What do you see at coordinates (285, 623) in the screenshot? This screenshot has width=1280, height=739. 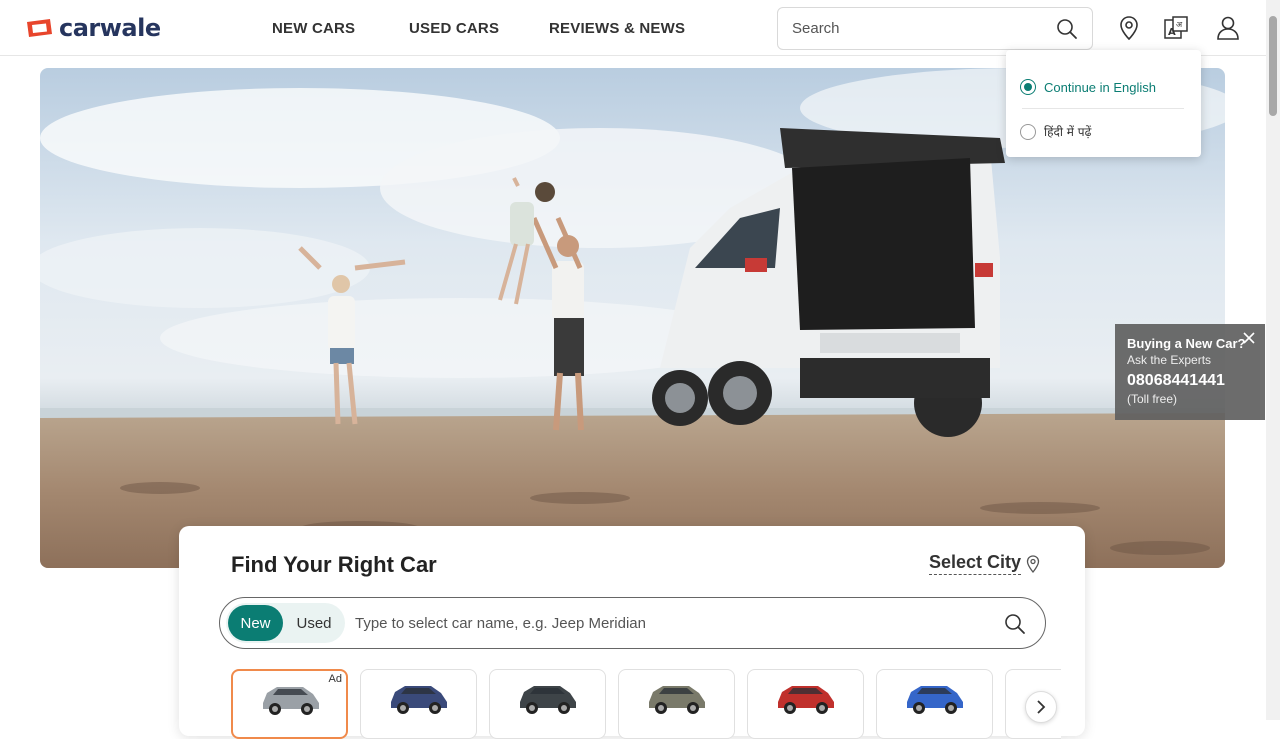 I see `new-used-toggle: New Used` at bounding box center [285, 623].